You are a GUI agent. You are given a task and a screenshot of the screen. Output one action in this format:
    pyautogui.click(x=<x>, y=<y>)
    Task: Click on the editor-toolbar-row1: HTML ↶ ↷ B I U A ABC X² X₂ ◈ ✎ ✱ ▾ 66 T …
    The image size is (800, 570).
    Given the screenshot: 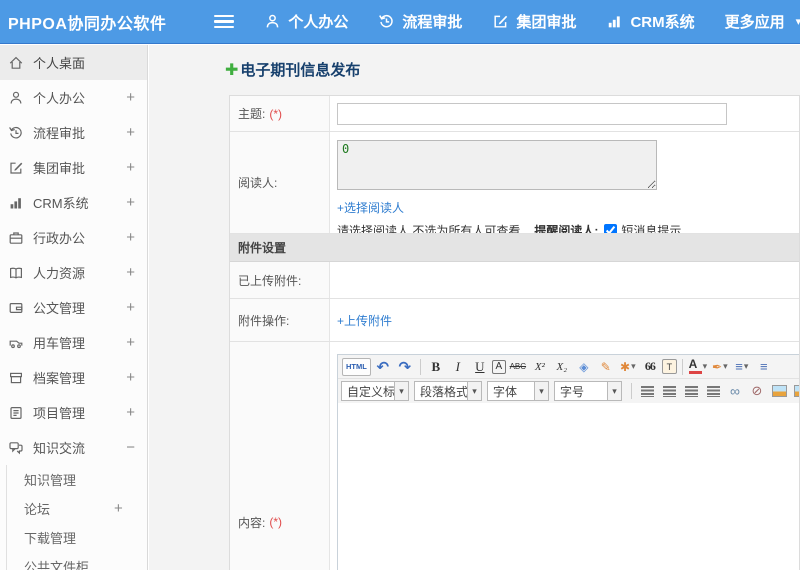 What is the action you would take?
    pyautogui.click(x=568, y=367)
    